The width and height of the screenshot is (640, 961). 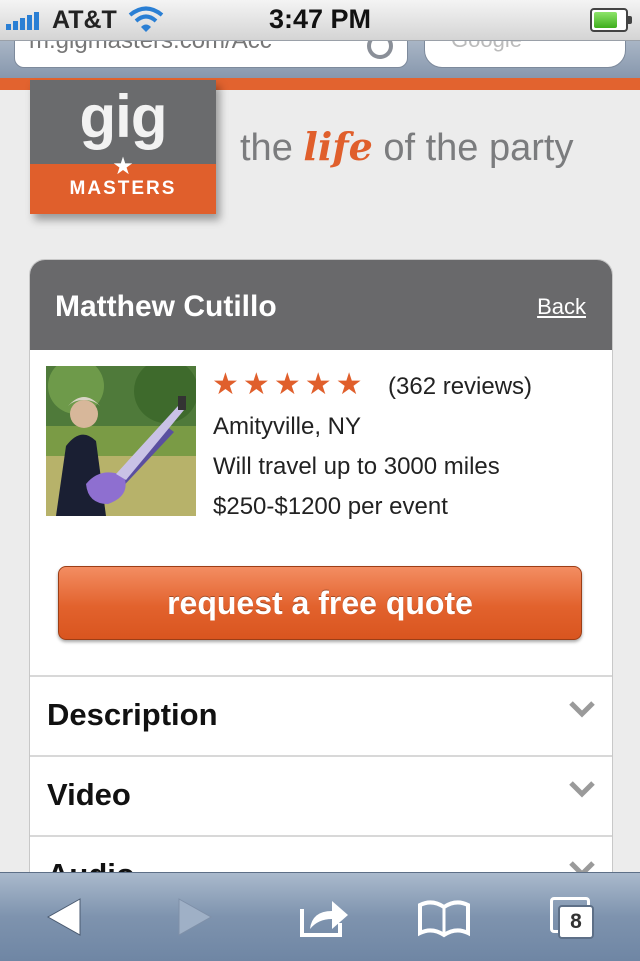 I want to click on tagline-pre: the, so click(x=272, y=148).